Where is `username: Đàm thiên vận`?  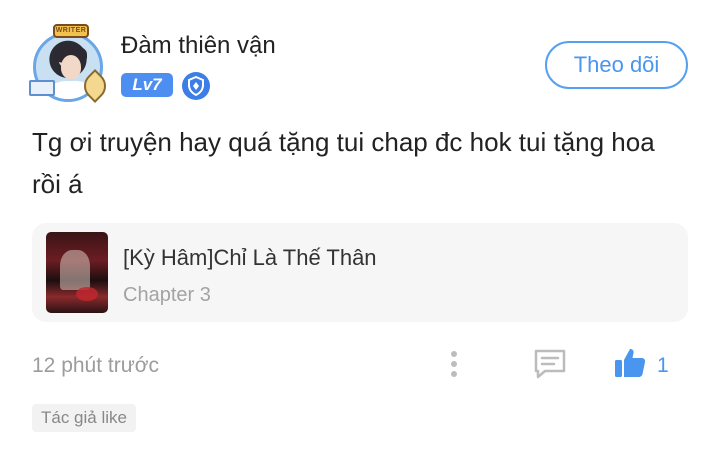
username: Đàm thiên vận is located at coordinates (198, 46).